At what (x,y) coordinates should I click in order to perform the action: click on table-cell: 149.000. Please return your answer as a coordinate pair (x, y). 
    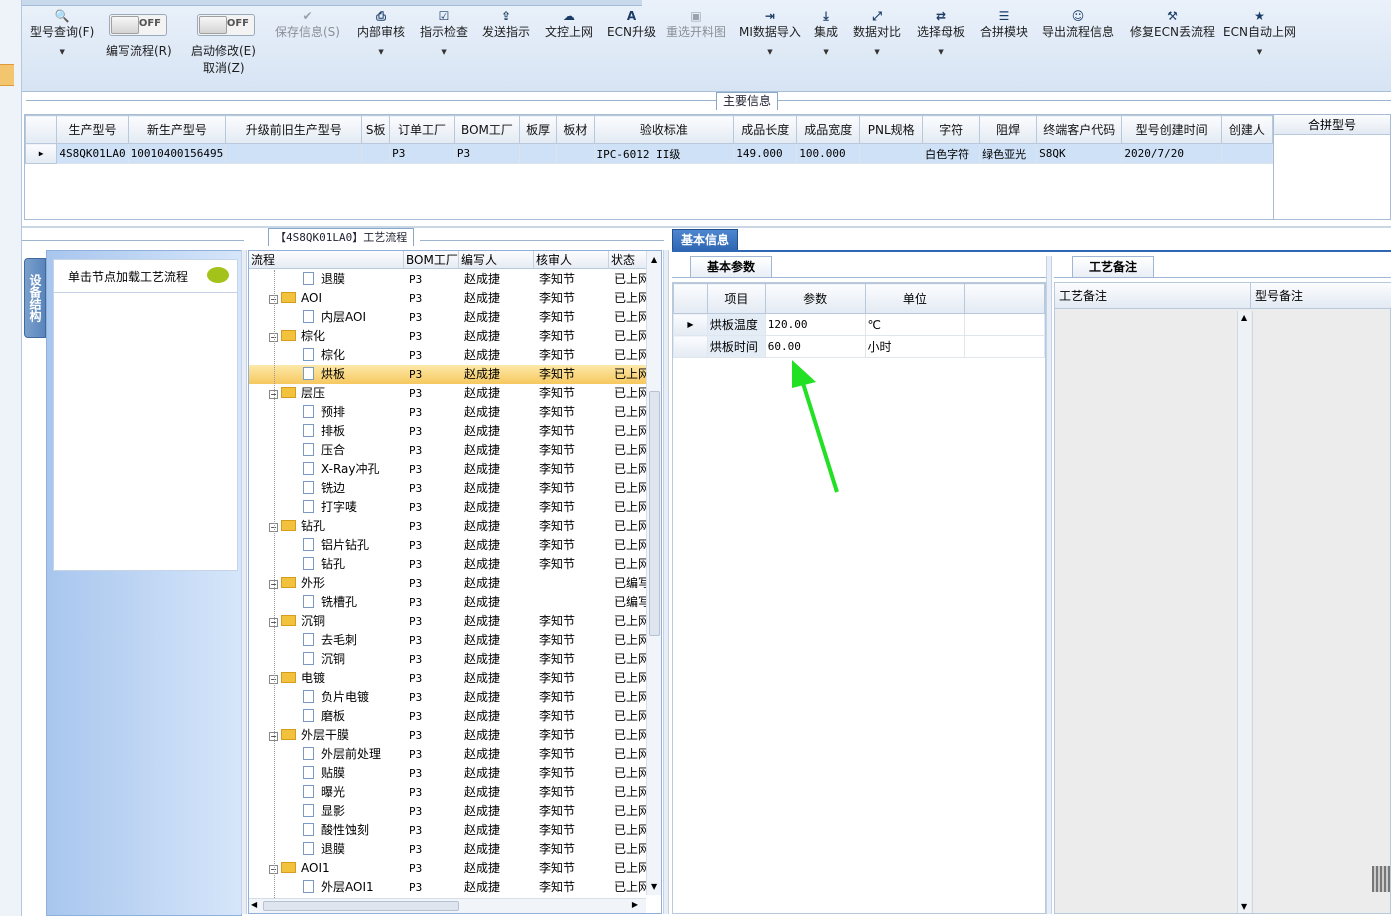
    Looking at the image, I should click on (765, 153).